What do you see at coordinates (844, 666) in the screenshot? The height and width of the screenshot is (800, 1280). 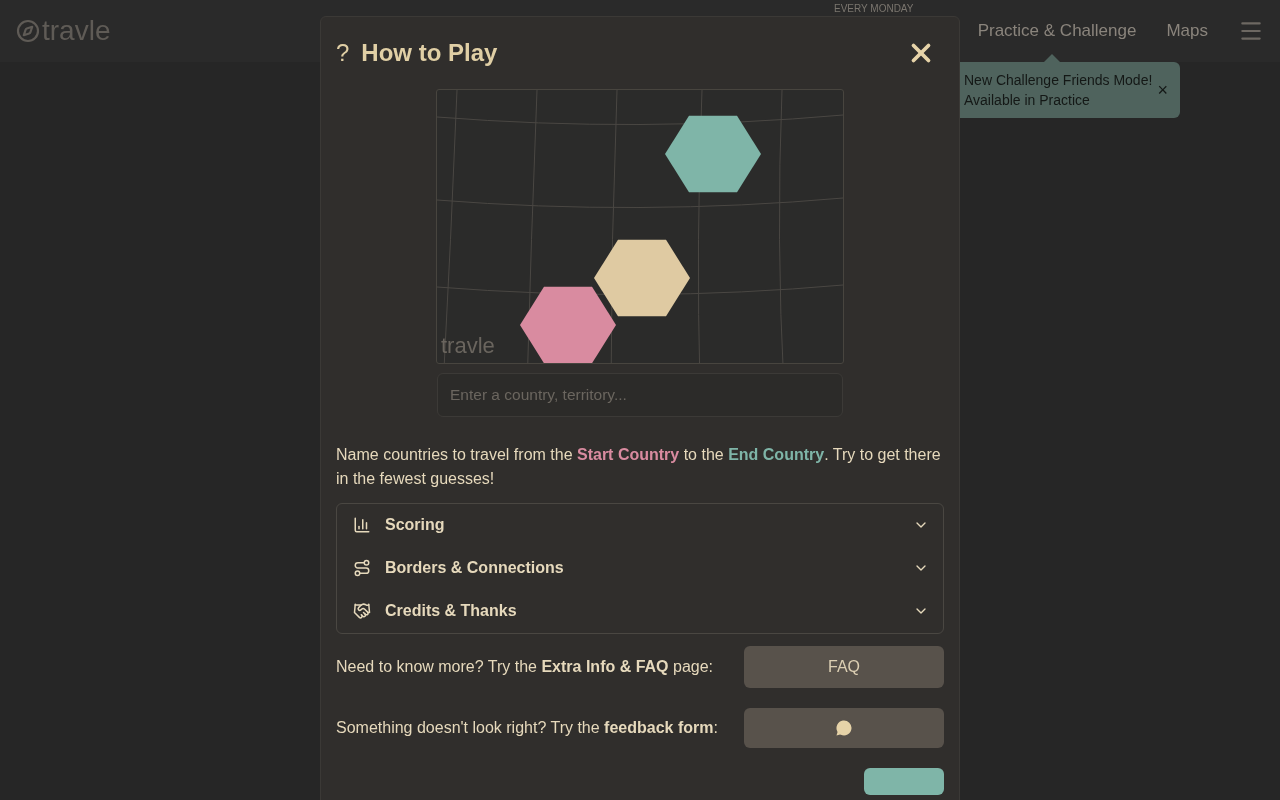 I see `faq-button: FAQ` at bounding box center [844, 666].